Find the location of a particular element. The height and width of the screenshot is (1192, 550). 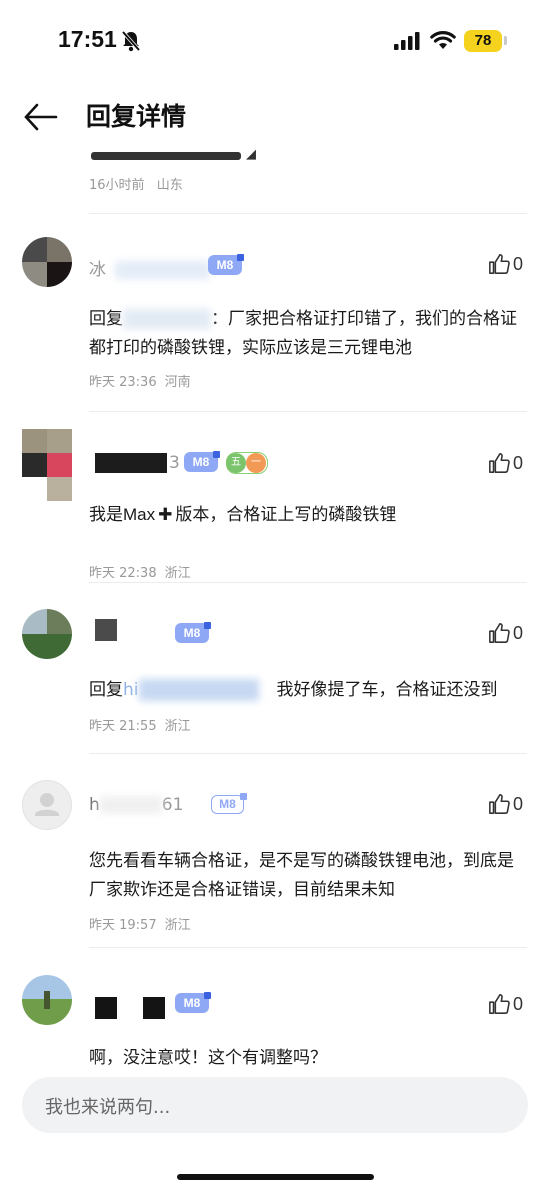

page-title: 回复详情 is located at coordinates (136, 116).